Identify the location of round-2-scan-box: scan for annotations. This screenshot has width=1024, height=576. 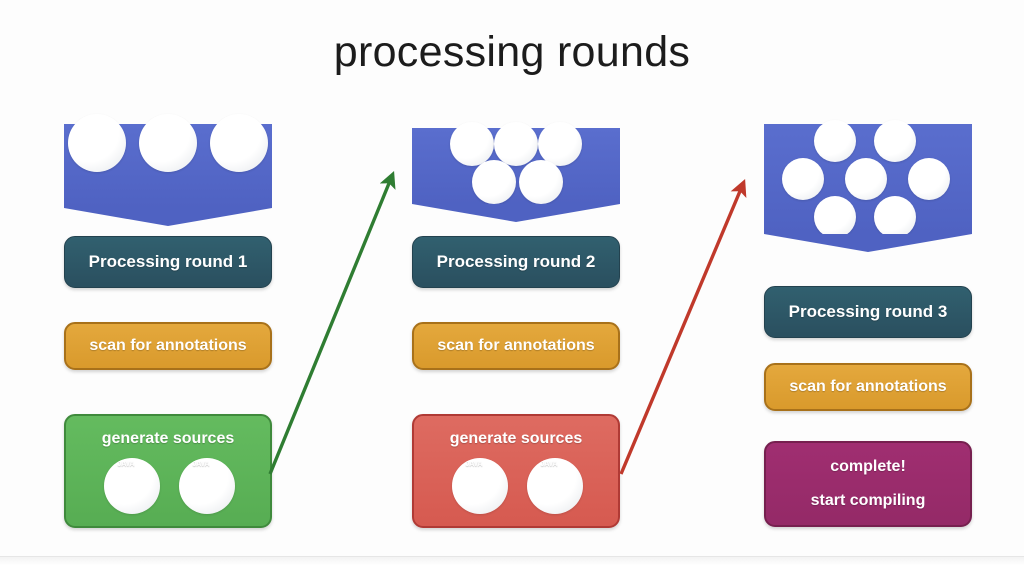
(516, 346).